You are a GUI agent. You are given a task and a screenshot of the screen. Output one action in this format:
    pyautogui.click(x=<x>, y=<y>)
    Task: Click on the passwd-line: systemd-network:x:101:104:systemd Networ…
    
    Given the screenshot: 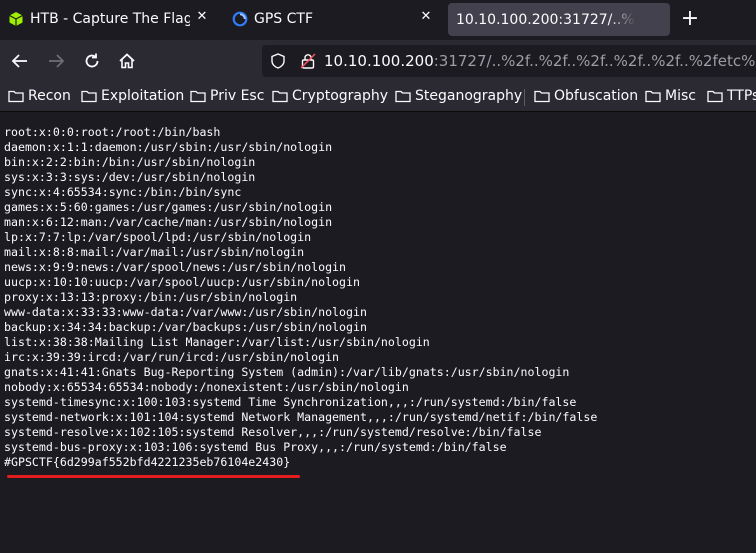 What is the action you would take?
    pyautogui.click(x=301, y=417)
    